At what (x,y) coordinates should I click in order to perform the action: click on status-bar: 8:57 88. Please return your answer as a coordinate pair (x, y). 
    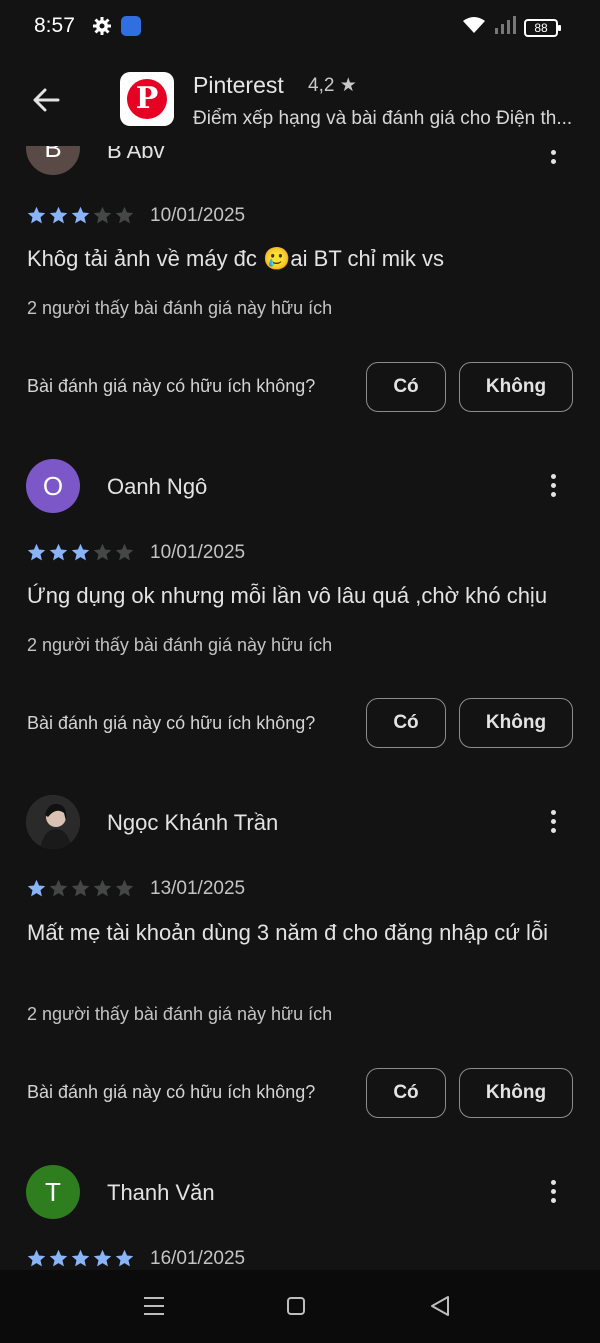
    Looking at the image, I should click on (300, 26).